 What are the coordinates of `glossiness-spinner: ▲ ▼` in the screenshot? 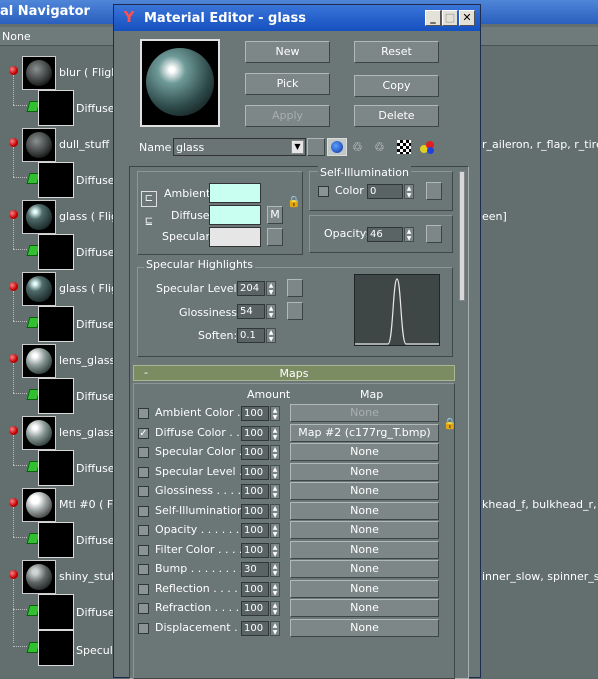 It's located at (271, 311).